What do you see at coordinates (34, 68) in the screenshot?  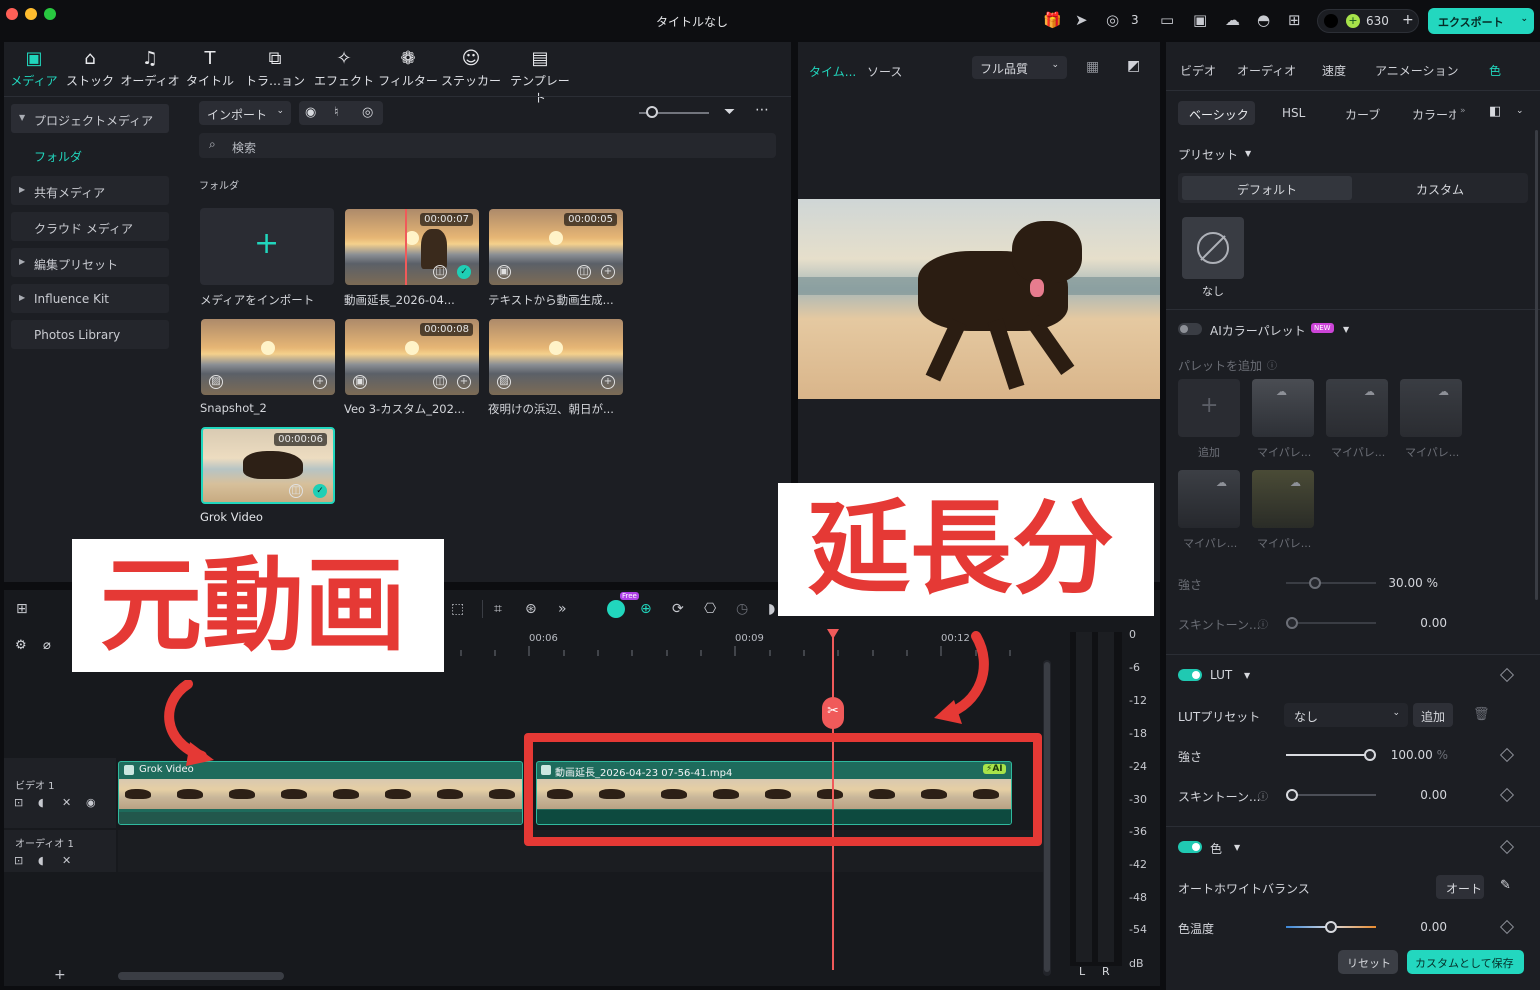 I see `tool-media: ▣ メディア` at bounding box center [34, 68].